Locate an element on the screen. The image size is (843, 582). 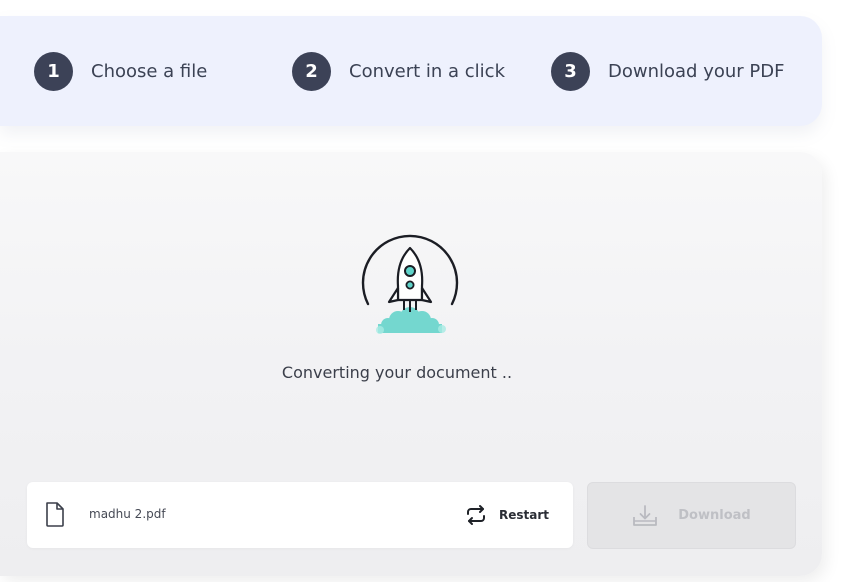
download-tray-icon is located at coordinates (645, 515).